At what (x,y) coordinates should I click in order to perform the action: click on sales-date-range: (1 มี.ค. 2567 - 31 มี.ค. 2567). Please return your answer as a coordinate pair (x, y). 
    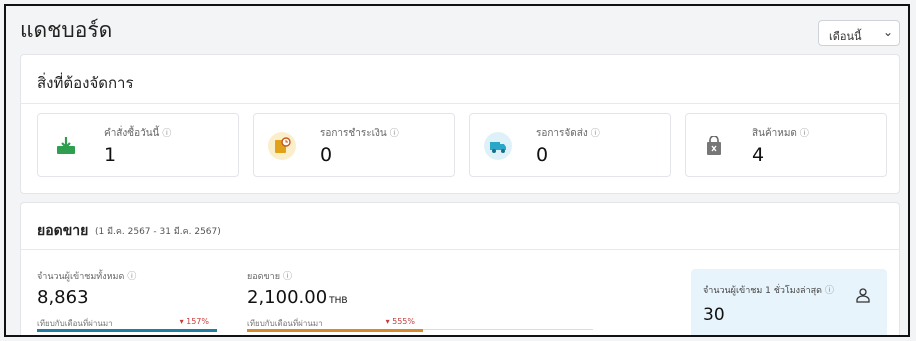
    Looking at the image, I should click on (158, 232).